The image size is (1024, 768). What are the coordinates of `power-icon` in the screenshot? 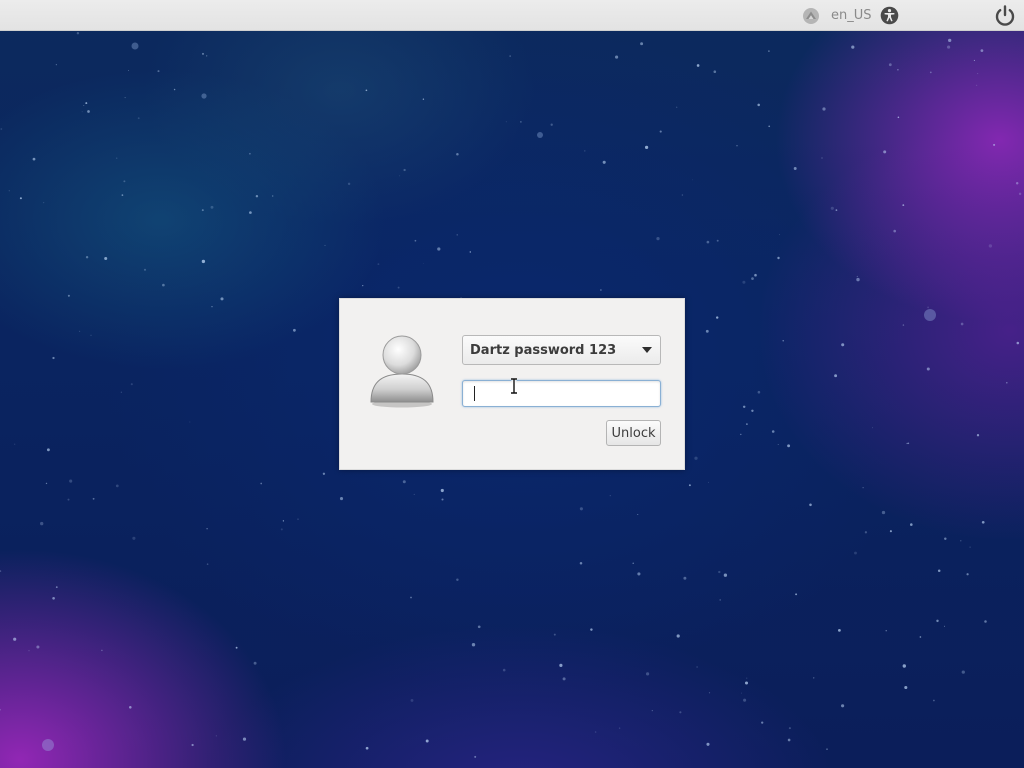 It's located at (1005, 15).